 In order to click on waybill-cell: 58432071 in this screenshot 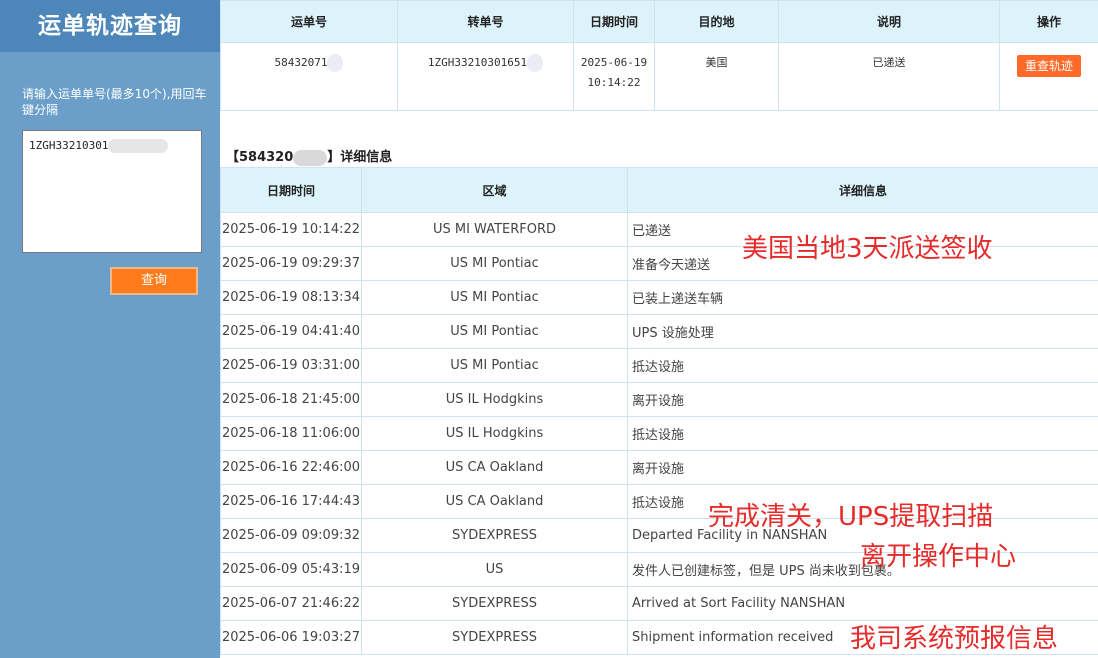, I will do `click(309, 76)`.